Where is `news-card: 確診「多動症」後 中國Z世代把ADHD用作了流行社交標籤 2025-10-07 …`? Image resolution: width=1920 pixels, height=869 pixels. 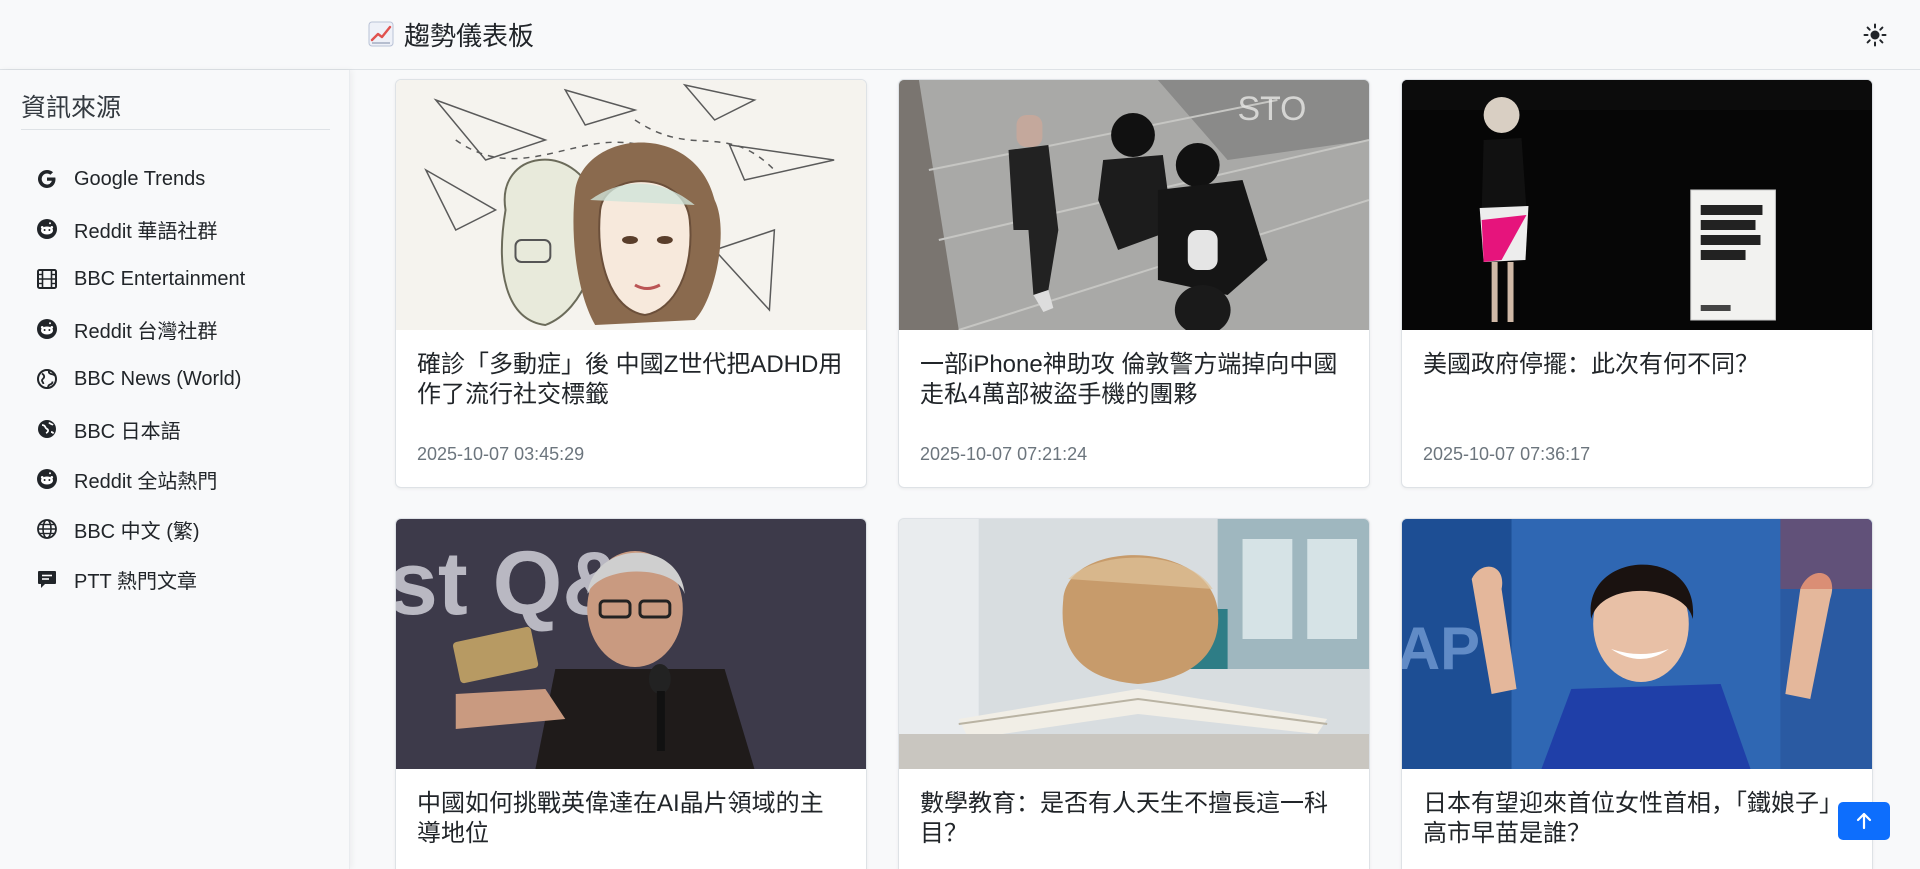
news-card: 確診「多動症」後 中國Z世代把ADHD用作了流行社交標籤 2025-10-07 … is located at coordinates (631, 283).